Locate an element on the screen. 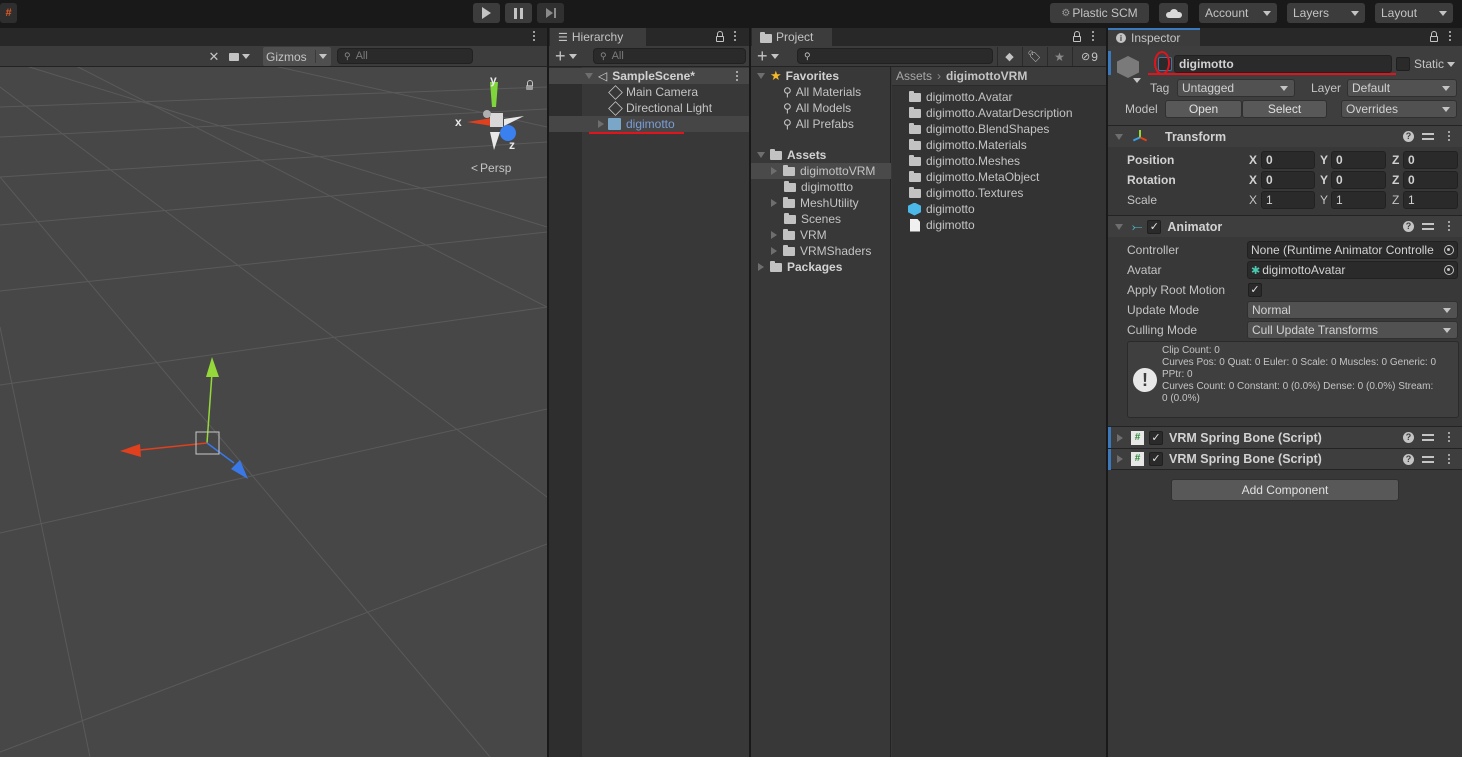  file-item: digimotto.Avatar is located at coordinates (961, 97).